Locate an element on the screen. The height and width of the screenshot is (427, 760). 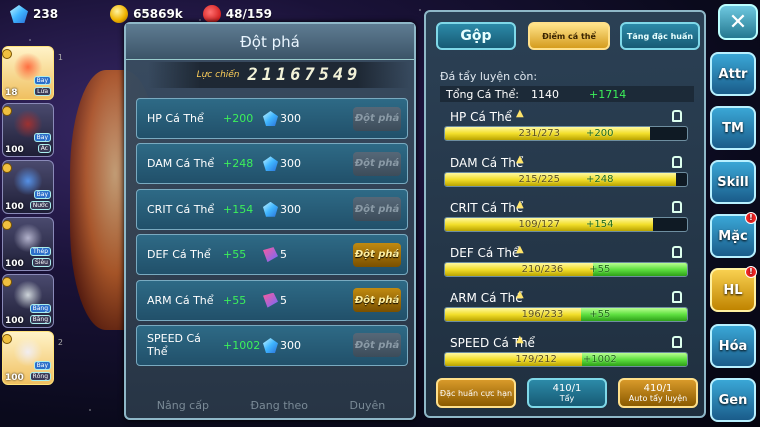
side-menu-label: HL is located at coordinates (733, 290).